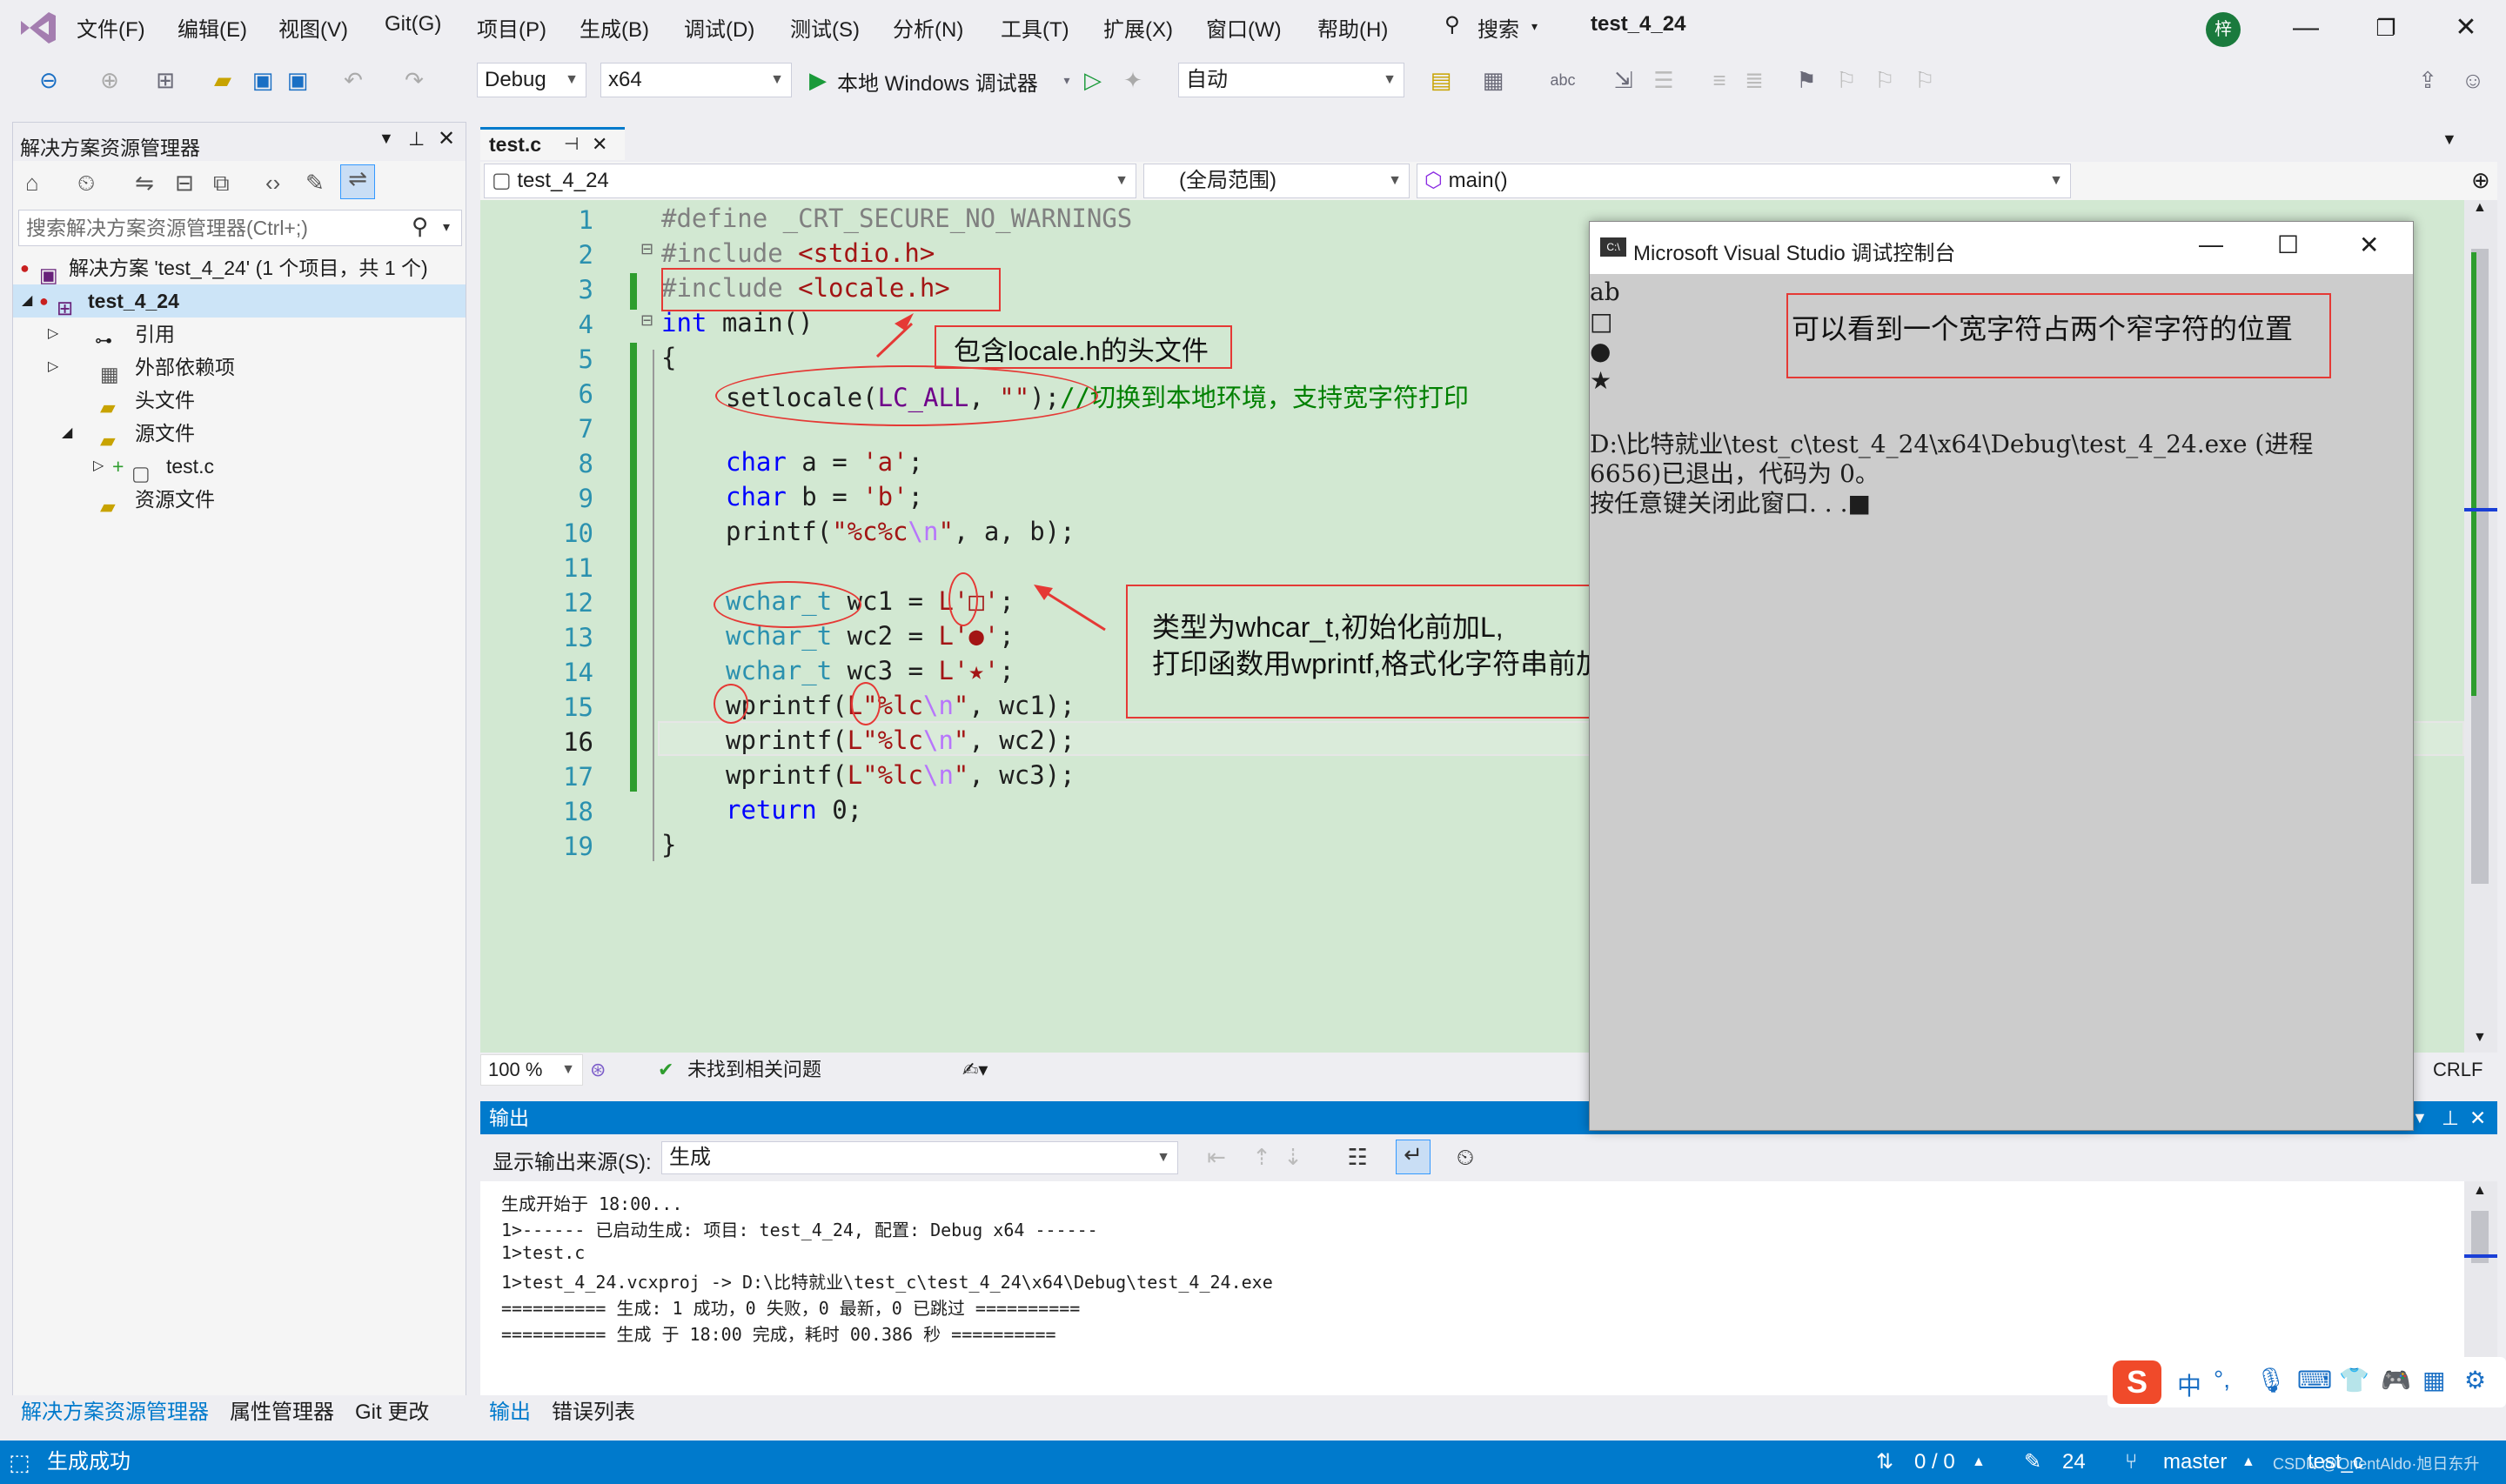  I want to click on issues-status: 未找到相关问题, so click(754, 1070).